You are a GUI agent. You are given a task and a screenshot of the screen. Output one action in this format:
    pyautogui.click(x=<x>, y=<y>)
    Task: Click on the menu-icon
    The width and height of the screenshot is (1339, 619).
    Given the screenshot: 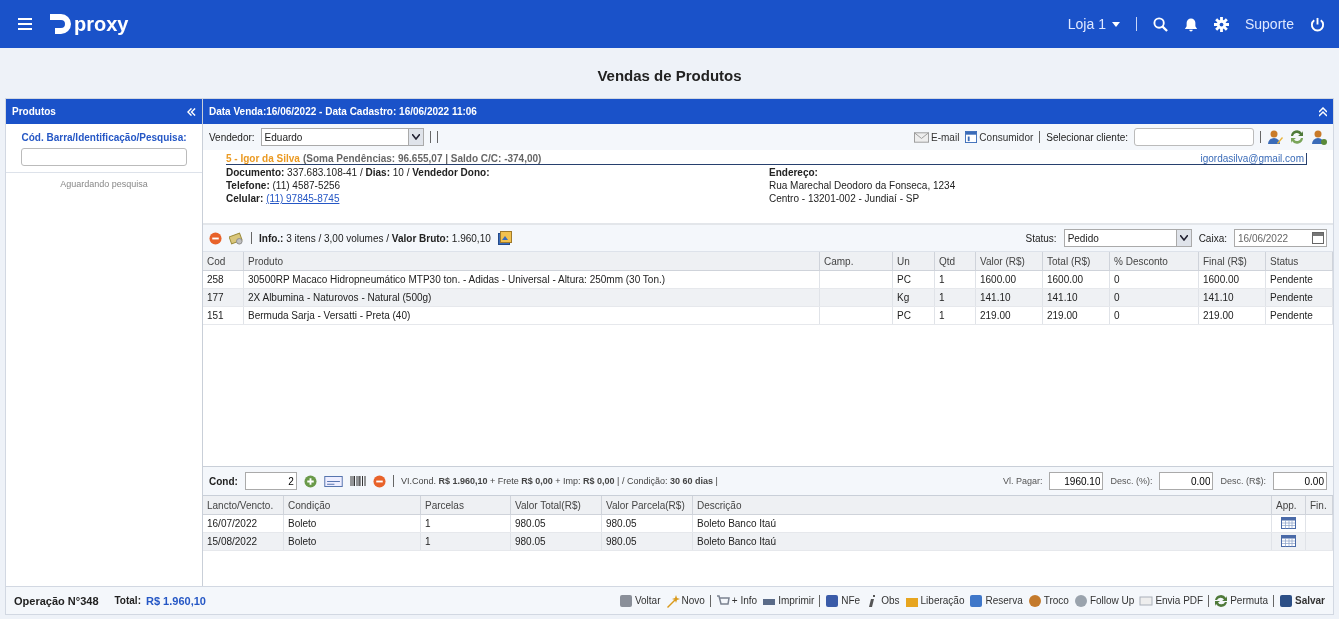 What is the action you would take?
    pyautogui.click(x=25, y=24)
    